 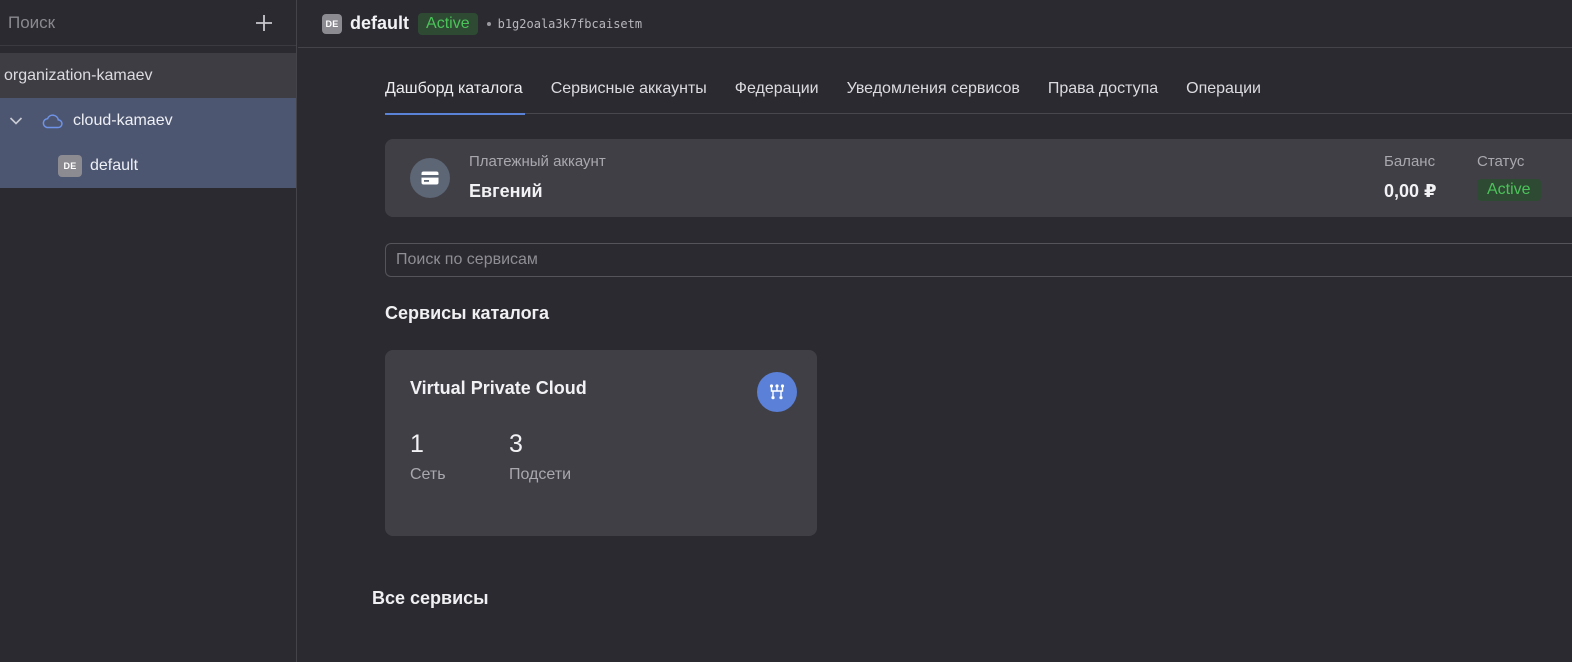 I want to click on tab-federations: Федерации, so click(x=777, y=89).